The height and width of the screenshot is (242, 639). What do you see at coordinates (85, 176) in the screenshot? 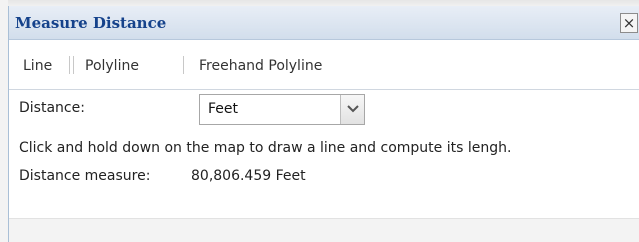
I see `distance-measure-label: Distance measure:` at bounding box center [85, 176].